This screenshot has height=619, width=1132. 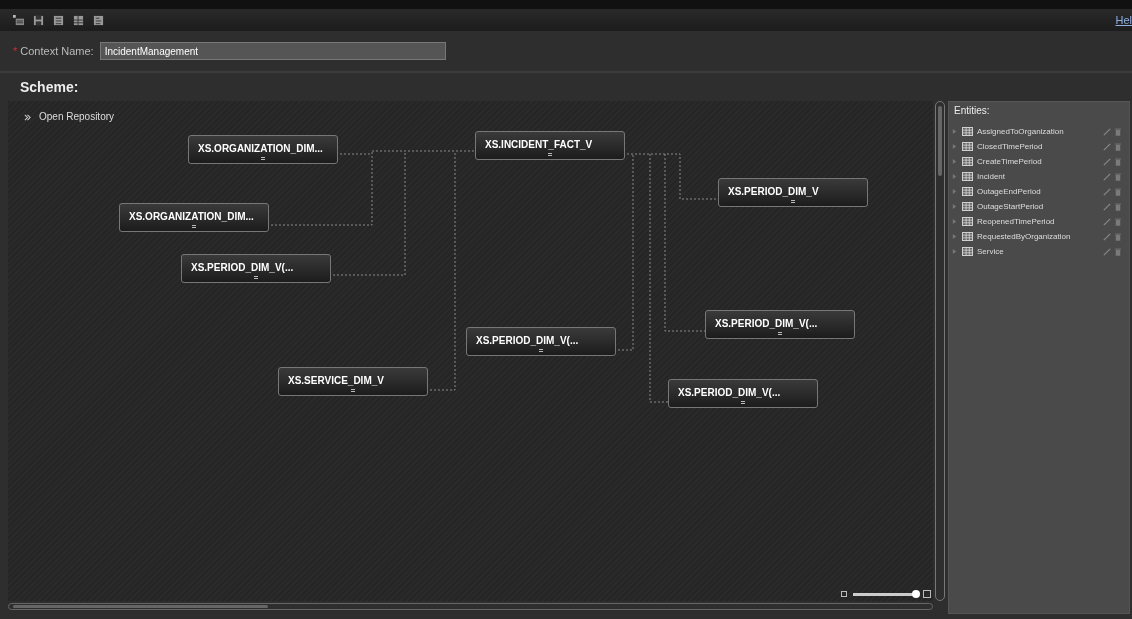 What do you see at coordinates (1040, 176) in the screenshot?
I see `entity-name: Incident` at bounding box center [1040, 176].